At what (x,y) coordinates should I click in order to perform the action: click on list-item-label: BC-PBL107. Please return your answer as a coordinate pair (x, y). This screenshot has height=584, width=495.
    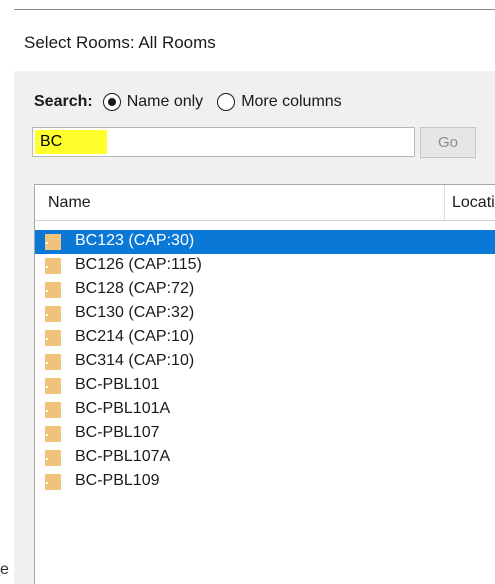
    Looking at the image, I should click on (117, 432).